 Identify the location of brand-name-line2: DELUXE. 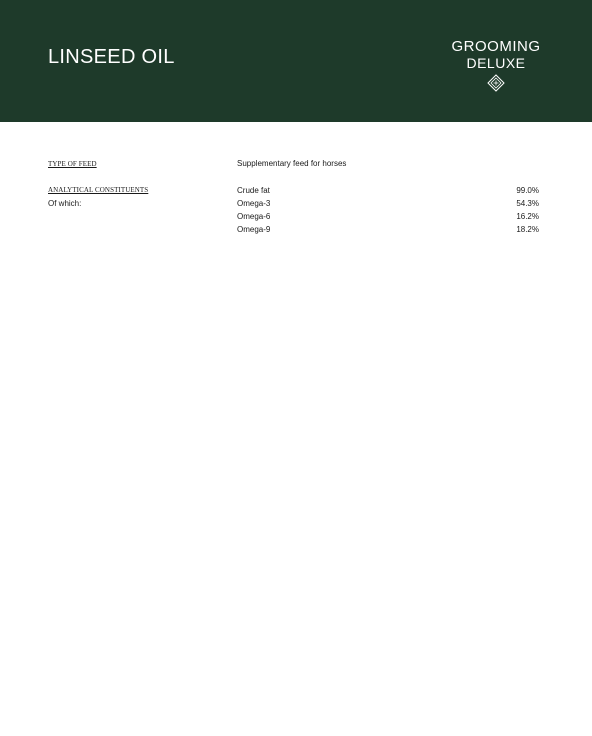
(496, 63).